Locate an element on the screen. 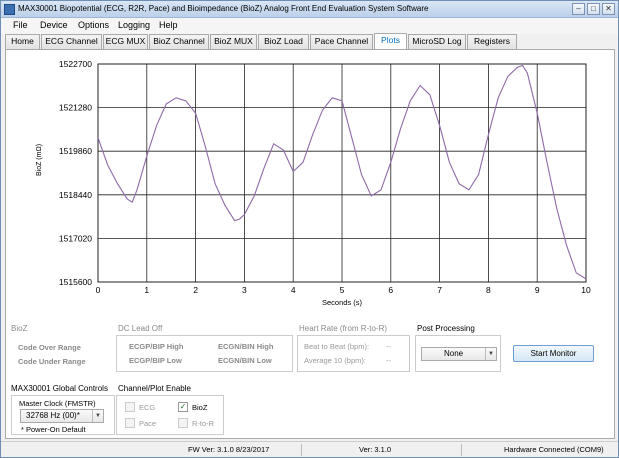  menu-options: Options is located at coordinates (93, 25).